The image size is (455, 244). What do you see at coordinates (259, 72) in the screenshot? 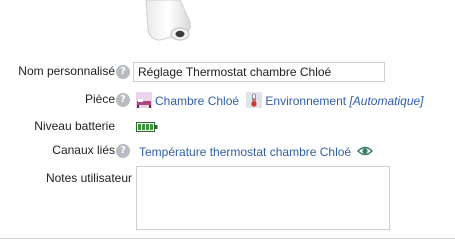
I see `custom-name-input` at bounding box center [259, 72].